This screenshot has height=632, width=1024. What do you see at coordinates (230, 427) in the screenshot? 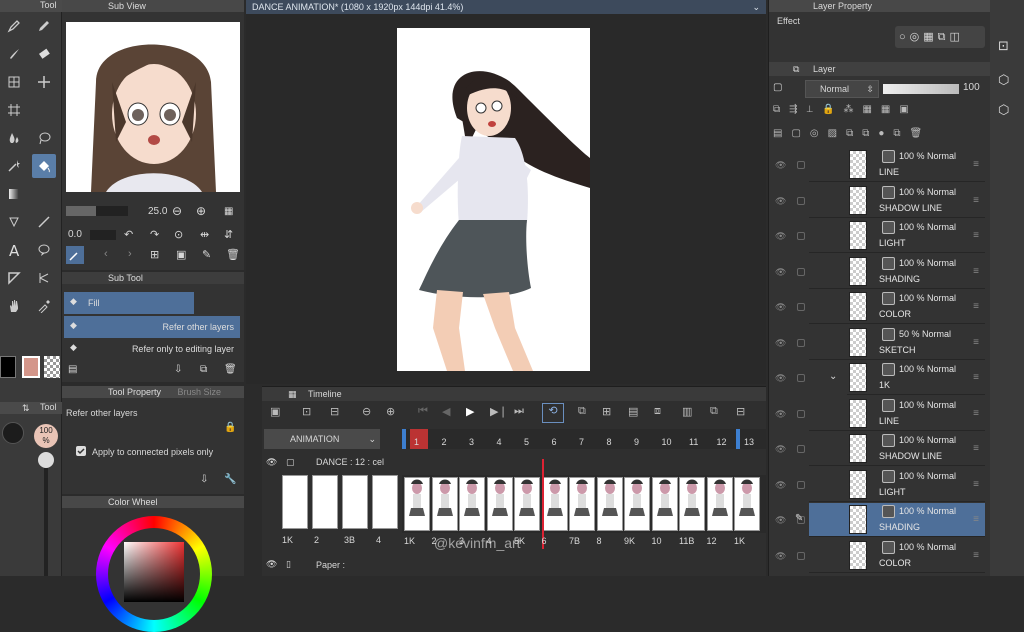
I see `lock-icon: 🔒` at bounding box center [230, 427].